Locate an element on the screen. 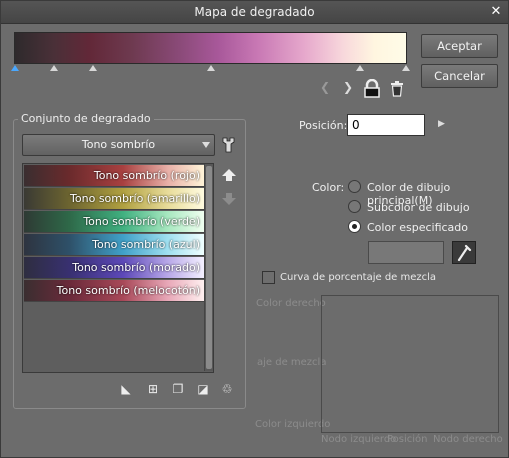 The height and width of the screenshot is (458, 509). gradient-set-select: Tono sombrío is located at coordinates (118, 145).